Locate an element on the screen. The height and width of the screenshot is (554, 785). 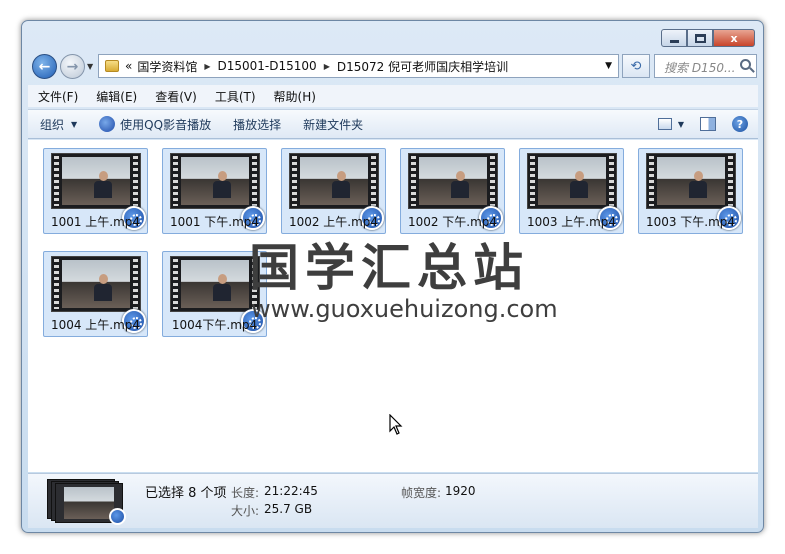
back-arrow-icon: ← is located at coordinates (44, 66).